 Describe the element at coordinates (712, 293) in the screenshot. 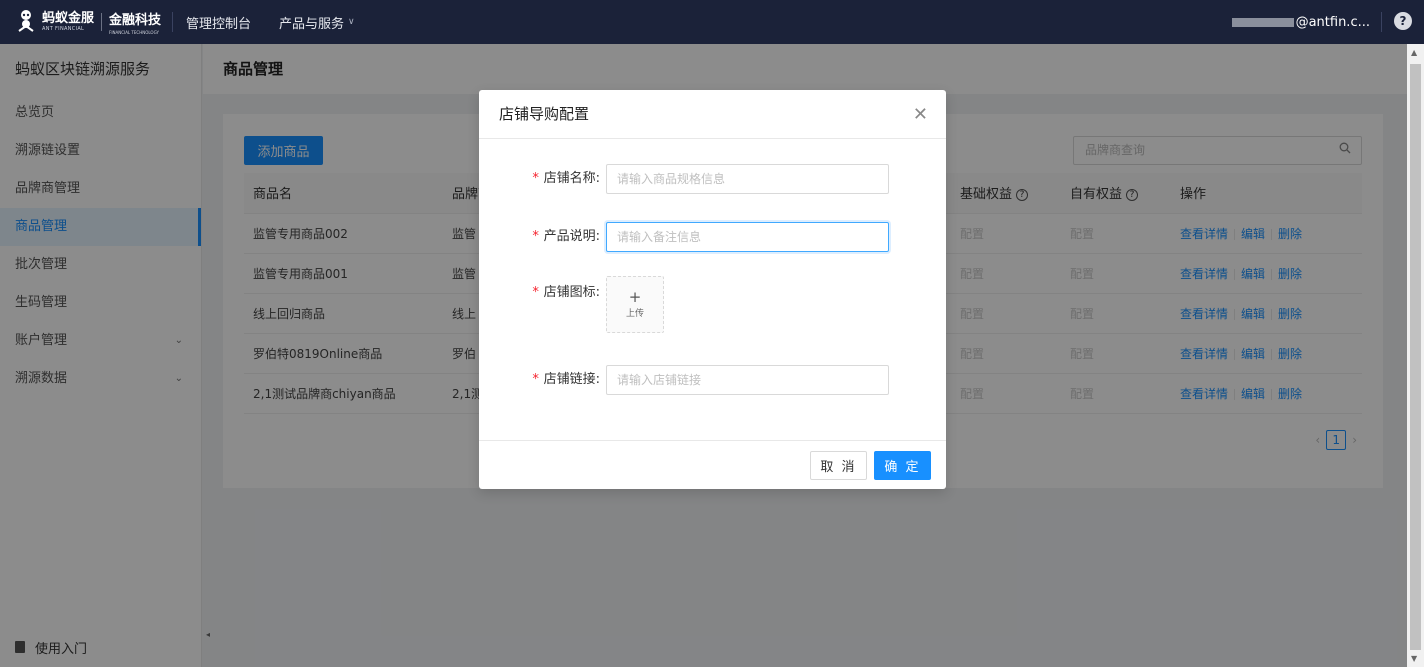

I see `form-row-shop-icon: * 店铺图标:` at that location.